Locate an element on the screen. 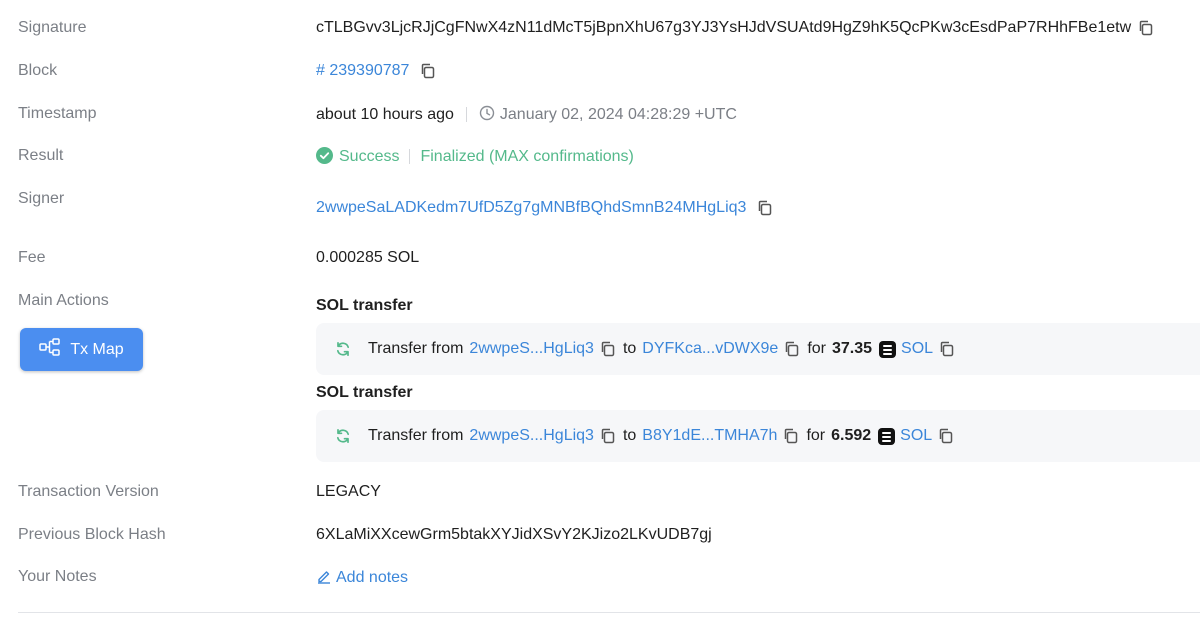 The image size is (1200, 618). transfer-to-link: DYFKca...vDWX9e is located at coordinates (710, 349).